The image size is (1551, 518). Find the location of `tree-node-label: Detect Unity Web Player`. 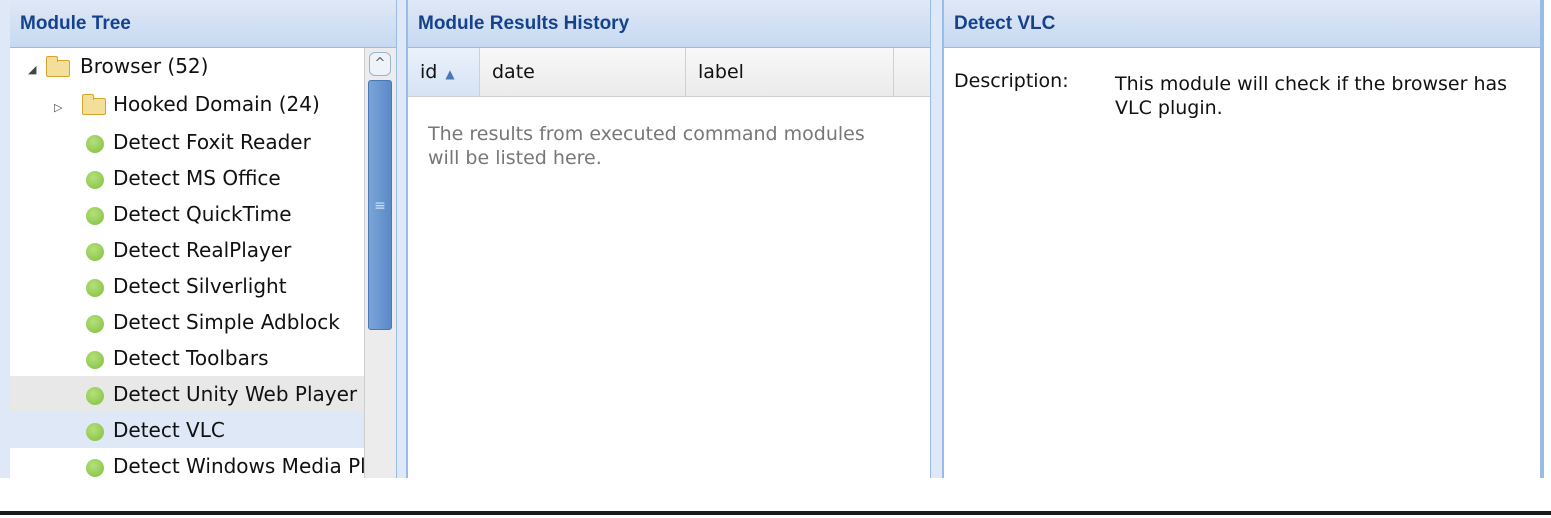

tree-node-label: Detect Unity Web Player is located at coordinates (235, 394).